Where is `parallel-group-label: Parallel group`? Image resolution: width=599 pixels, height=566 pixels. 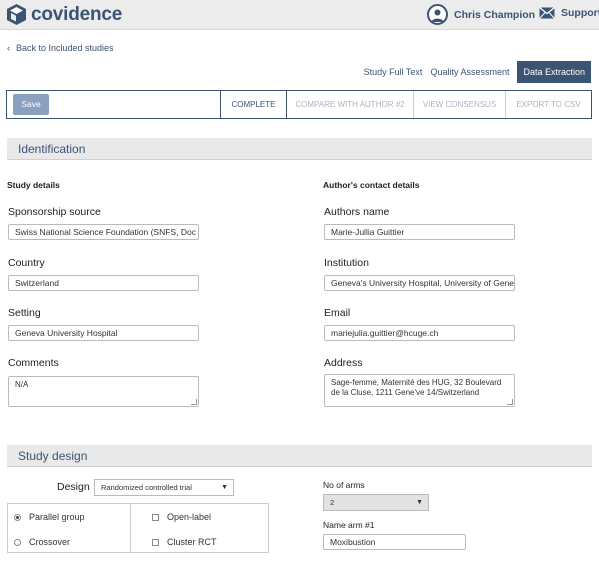 parallel-group-label: Parallel group is located at coordinates (57, 517).